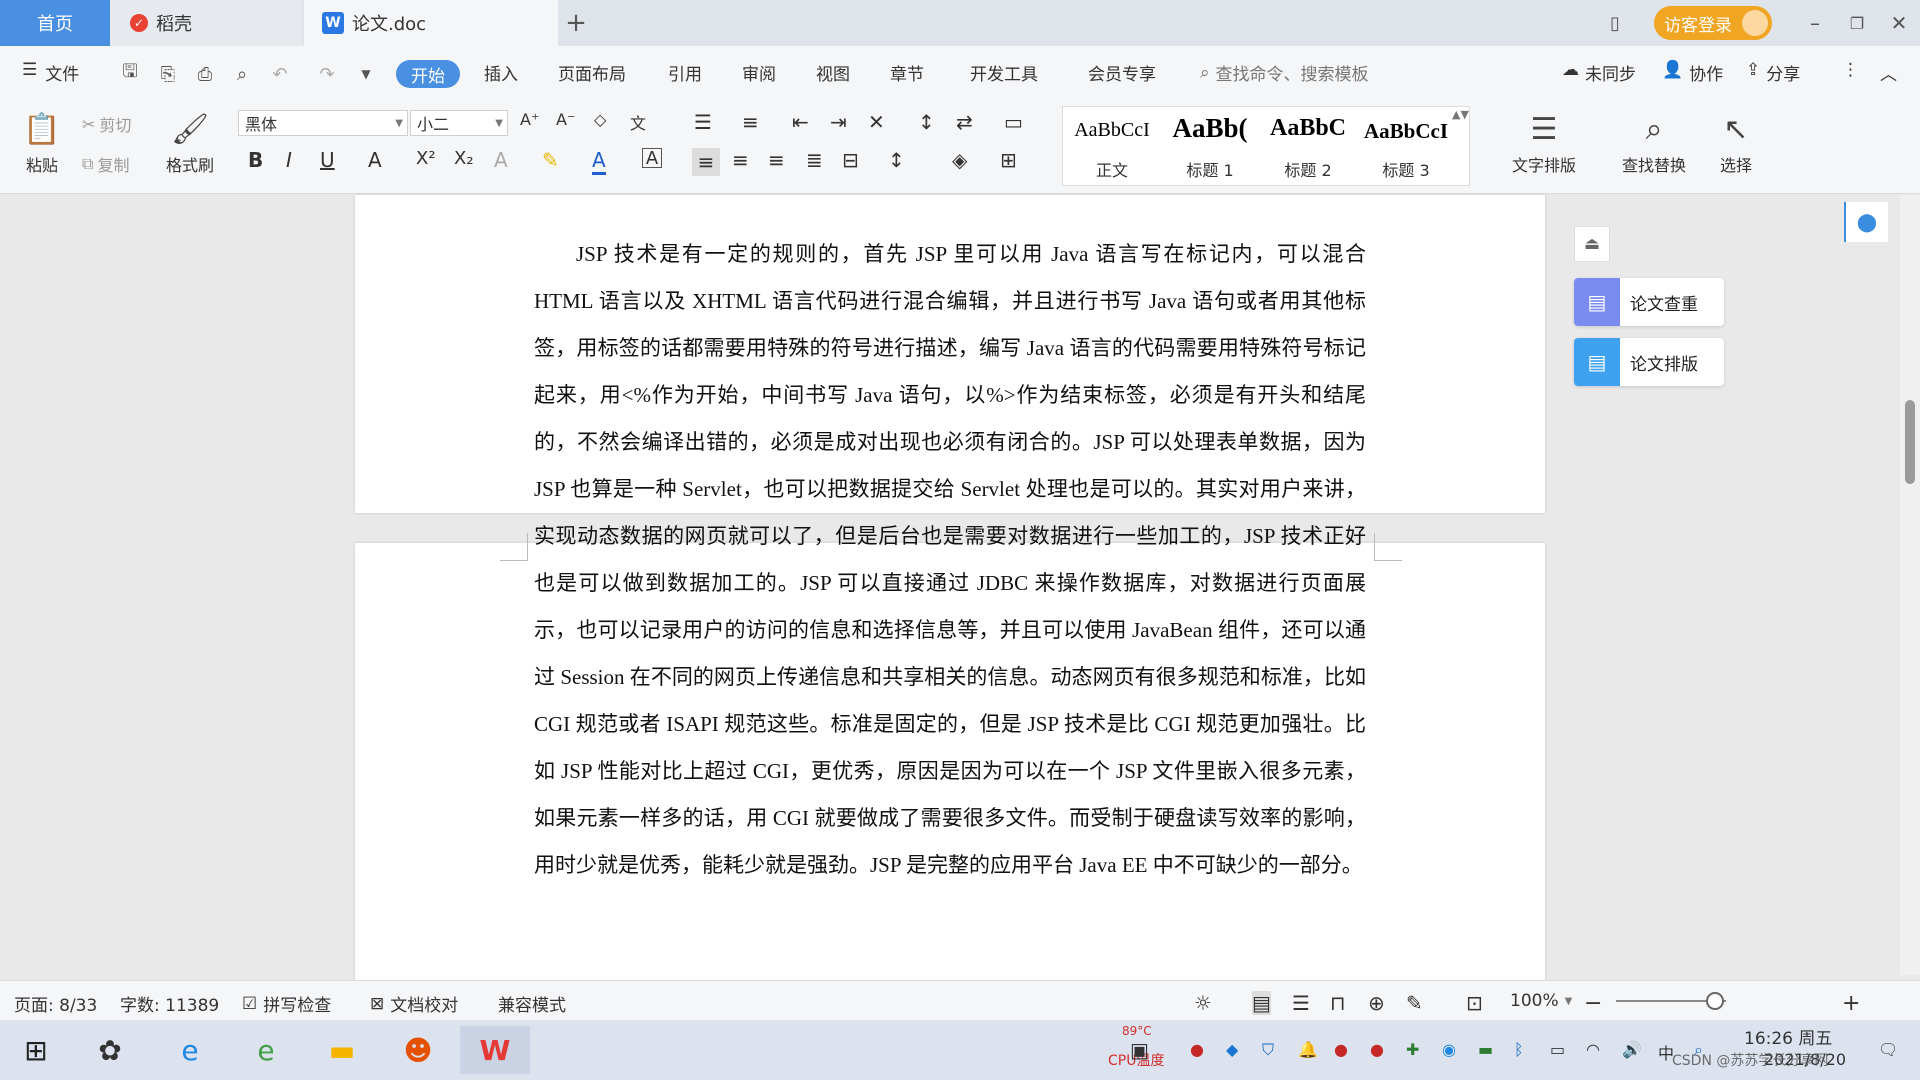 This screenshot has width=1920, height=1080. Describe the element at coordinates (1910, 585) in the screenshot. I see `vertical-scrollbar` at that location.